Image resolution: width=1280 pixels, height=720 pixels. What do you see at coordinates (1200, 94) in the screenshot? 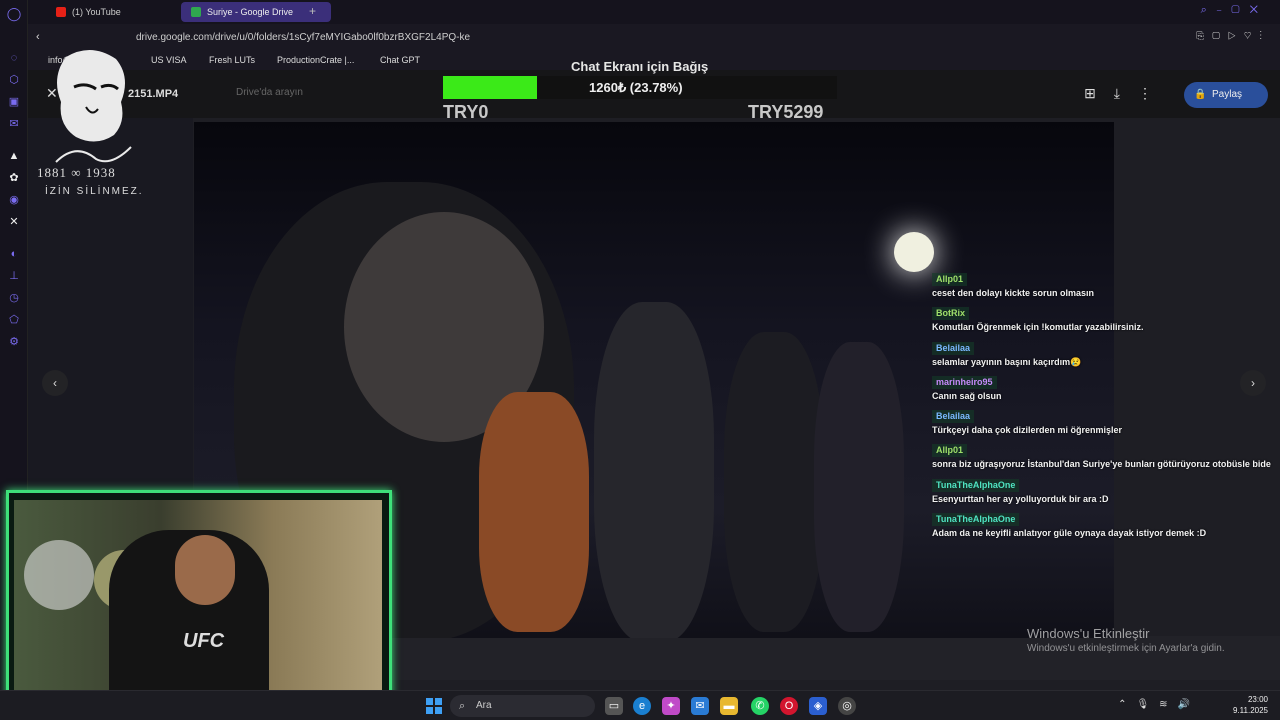
I see `lock-icon: 🔒` at bounding box center [1200, 94].